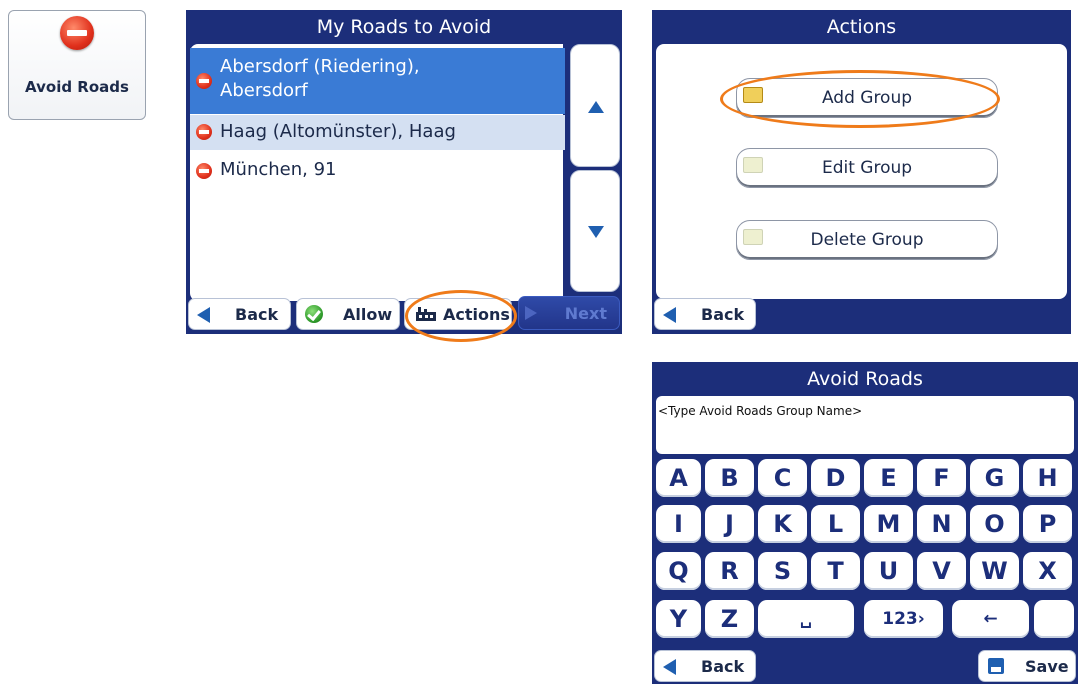 This screenshot has height=684, width=1078. I want to click on up-arrow-icon, so click(596, 107).